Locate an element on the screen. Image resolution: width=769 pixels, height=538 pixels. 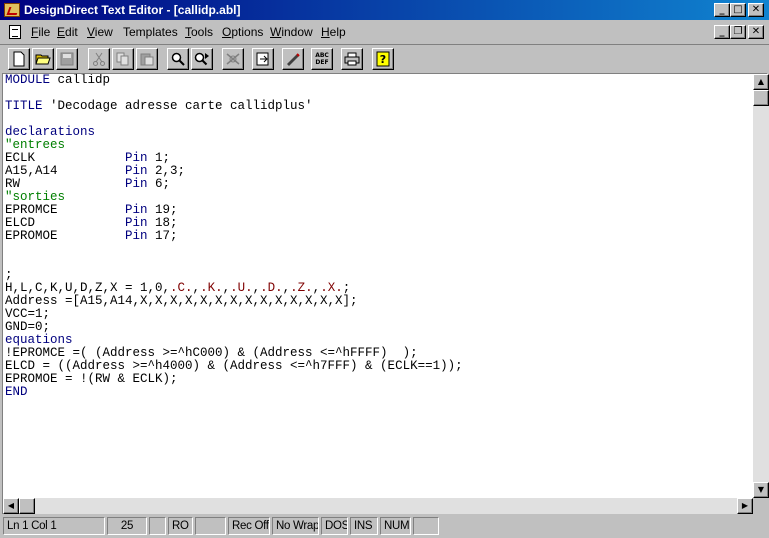
code-line: MODULE callidp is located at coordinates (378, 80).